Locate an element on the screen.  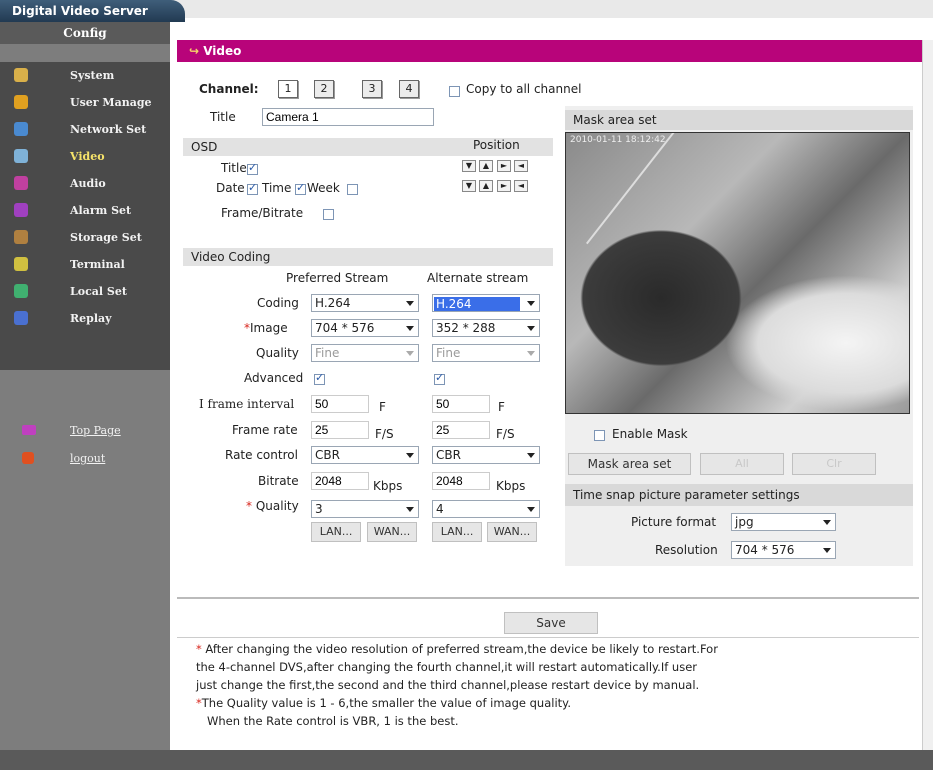
pref-coding-select: H.264 is located at coordinates (365, 303).